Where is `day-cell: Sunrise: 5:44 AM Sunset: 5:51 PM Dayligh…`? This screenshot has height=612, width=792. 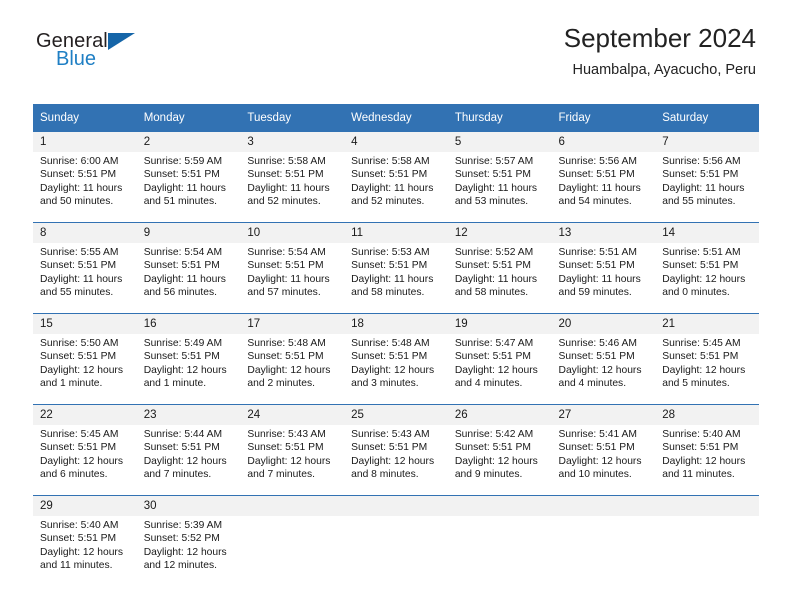
day-cell: Sunrise: 5:44 AM Sunset: 5:51 PM Dayligh… is located at coordinates (188, 460).